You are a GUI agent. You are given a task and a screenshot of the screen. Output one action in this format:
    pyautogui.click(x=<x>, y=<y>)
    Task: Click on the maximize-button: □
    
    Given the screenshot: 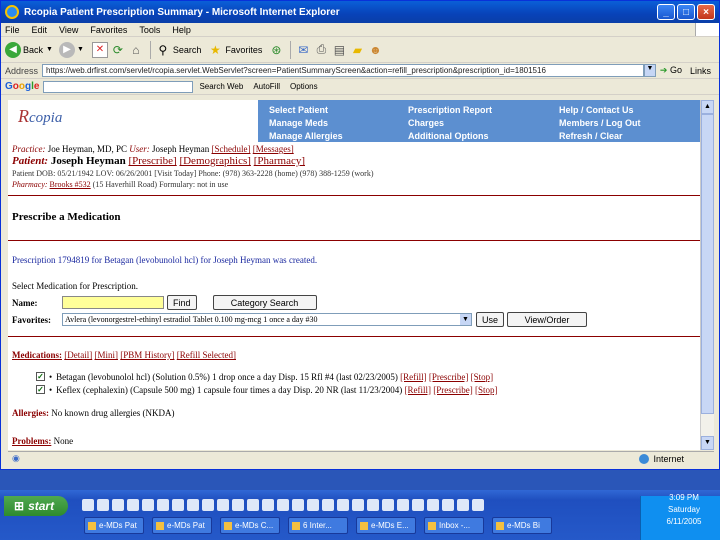 What is the action you would take?
    pyautogui.click(x=686, y=12)
    